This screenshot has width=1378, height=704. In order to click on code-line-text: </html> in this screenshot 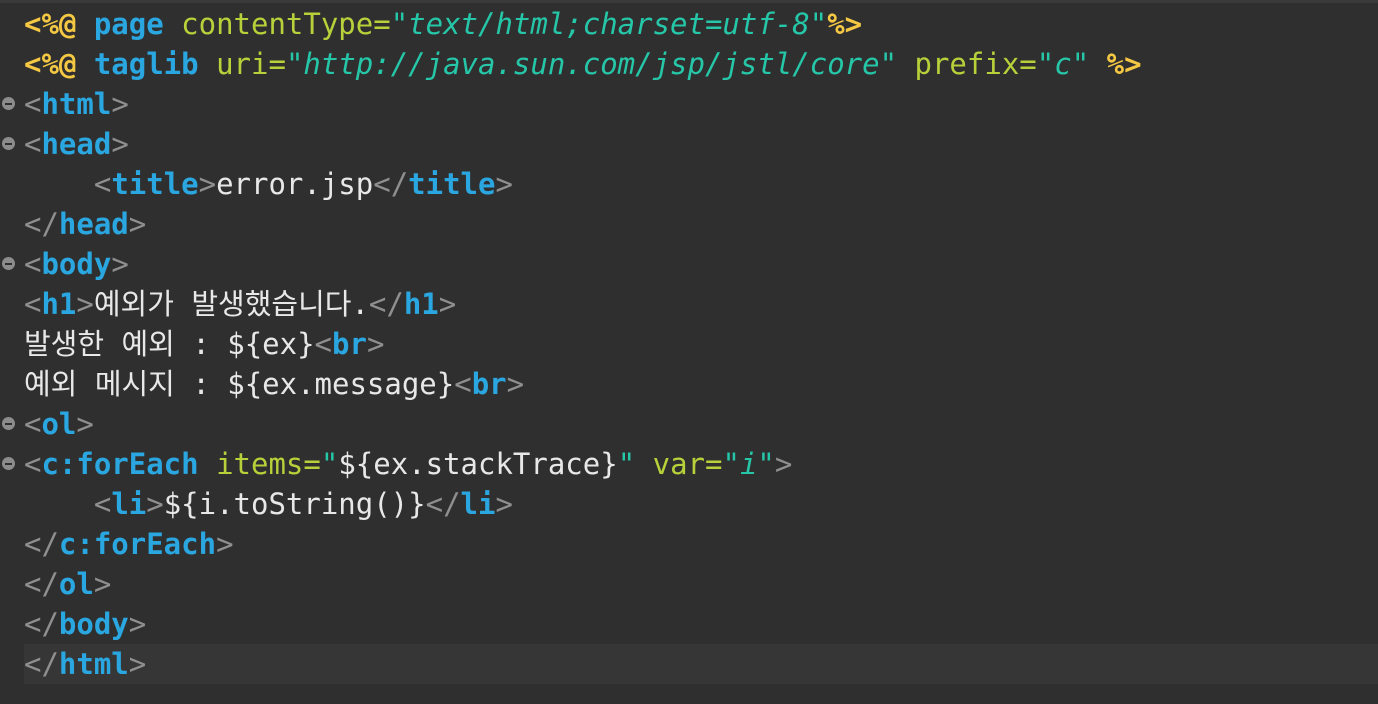, I will do `click(85, 664)`.